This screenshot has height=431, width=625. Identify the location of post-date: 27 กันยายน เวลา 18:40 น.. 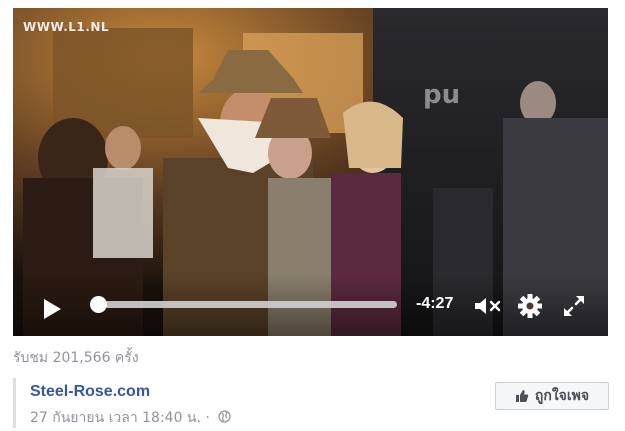
(115, 418).